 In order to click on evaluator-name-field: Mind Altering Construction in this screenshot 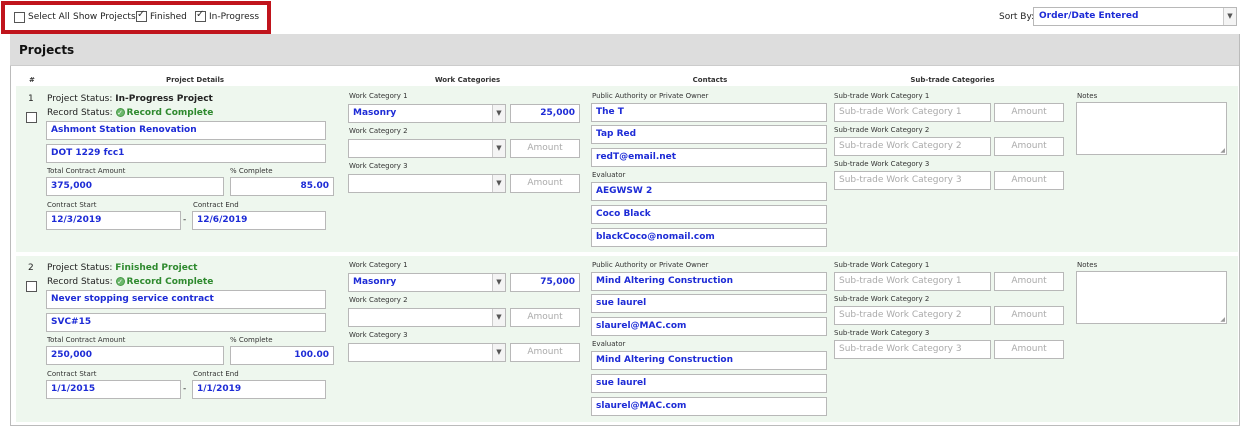, I will do `click(709, 360)`.